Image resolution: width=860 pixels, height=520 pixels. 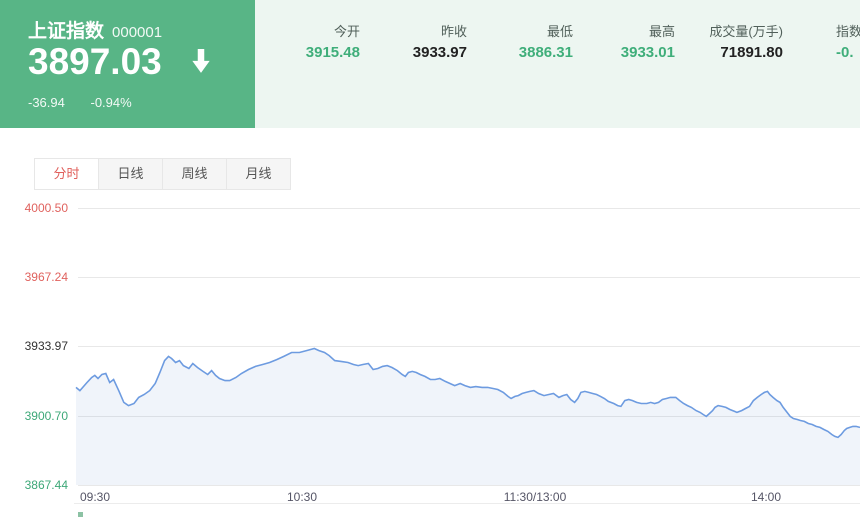 I want to click on stat-value: 3886.31, so click(x=545, y=52).